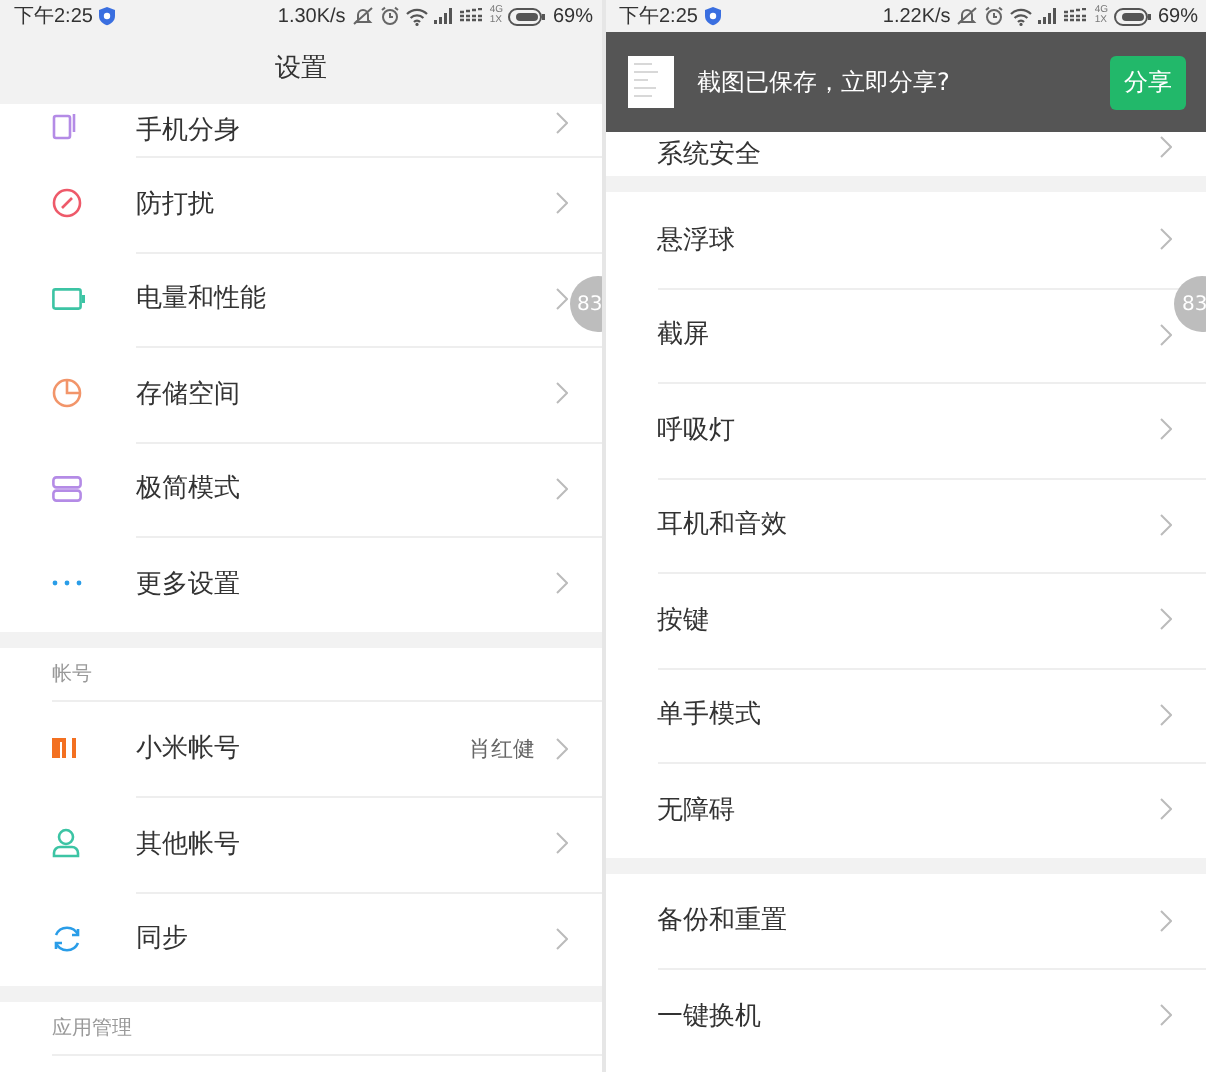  What do you see at coordinates (723, 525) in the screenshot?
I see `item-label: 耳机和音效` at bounding box center [723, 525].